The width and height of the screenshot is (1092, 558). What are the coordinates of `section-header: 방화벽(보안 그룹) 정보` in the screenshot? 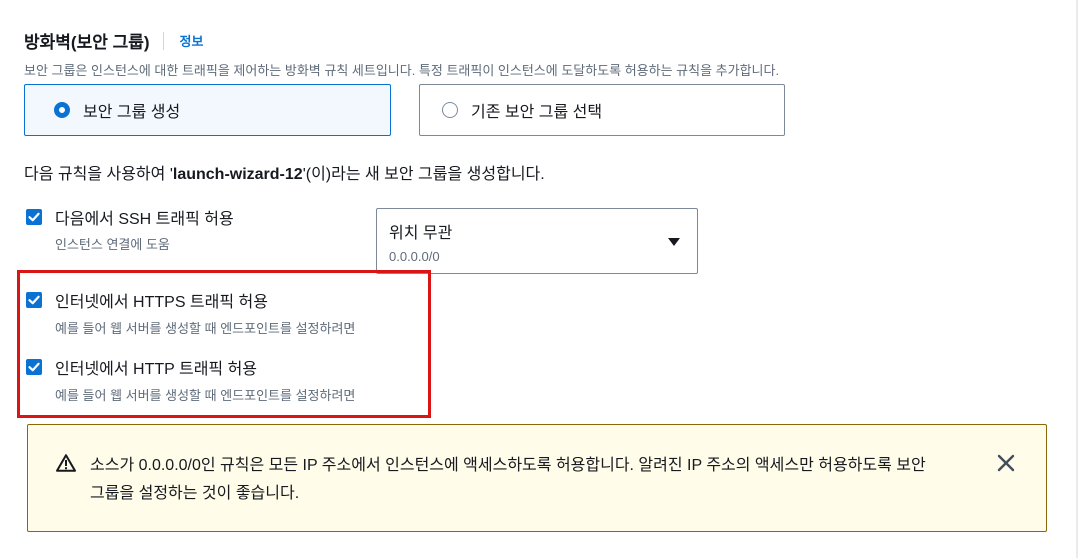 It's located at (113, 40).